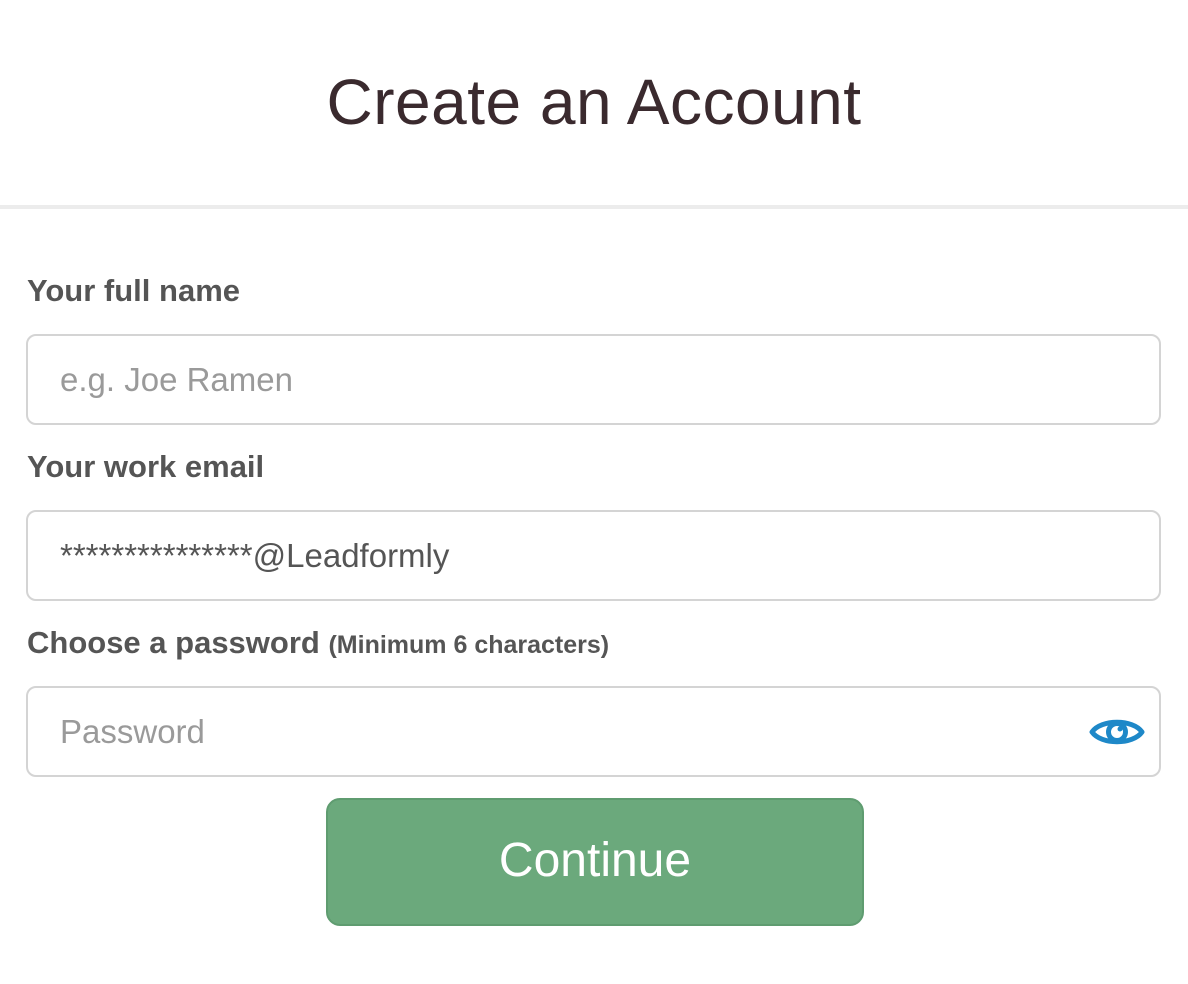 Image resolution: width=1188 pixels, height=984 pixels. I want to click on eye-icon, so click(1117, 732).